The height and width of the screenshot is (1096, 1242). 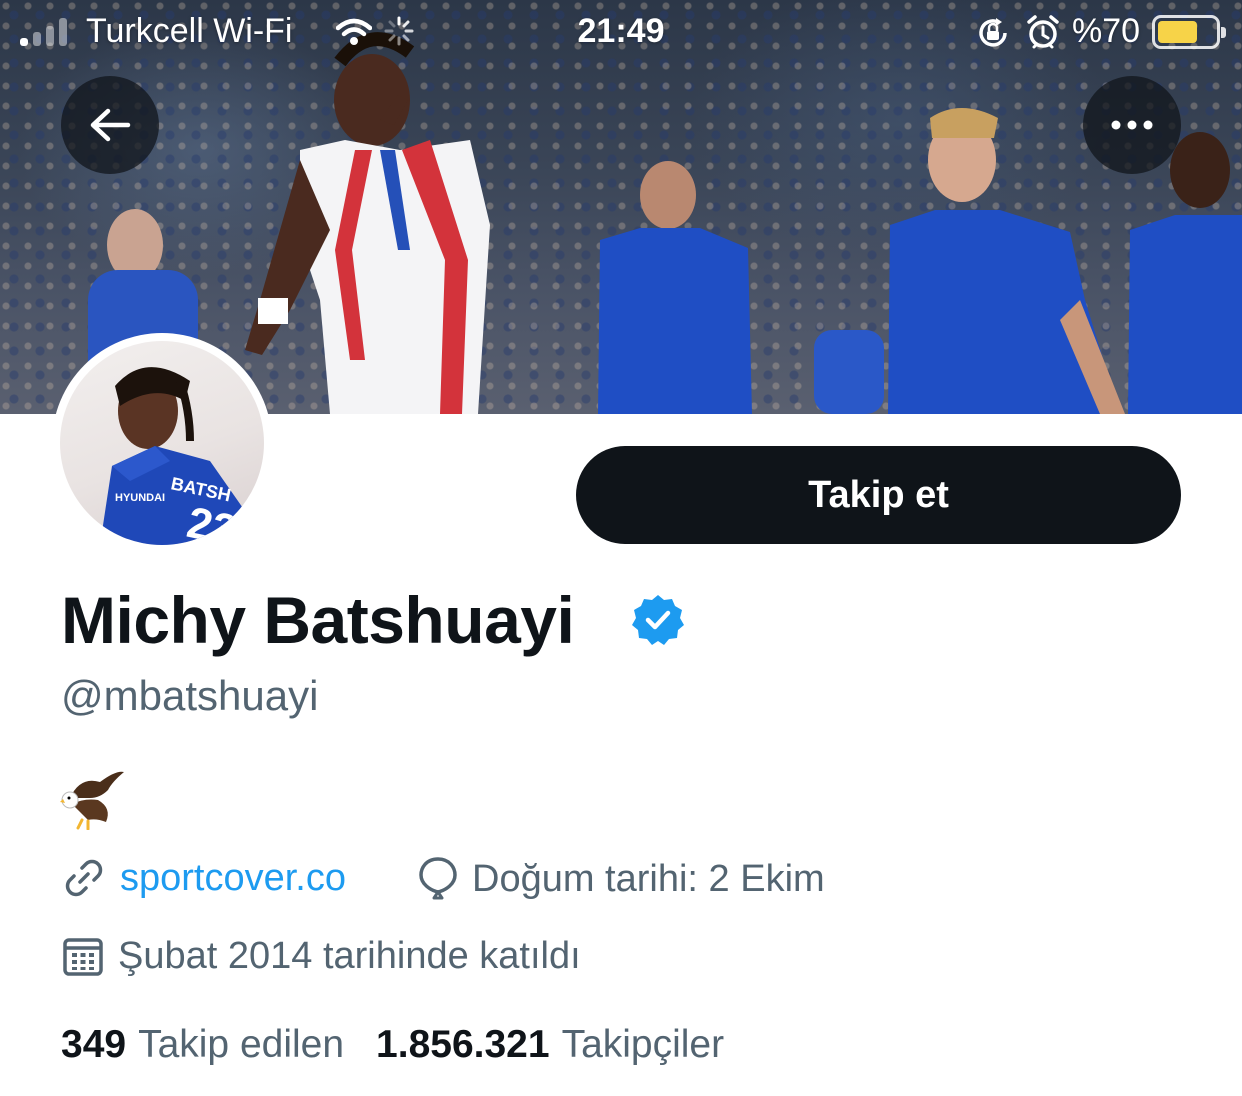 I want to click on battery-percent: %70, so click(x=1106, y=31).